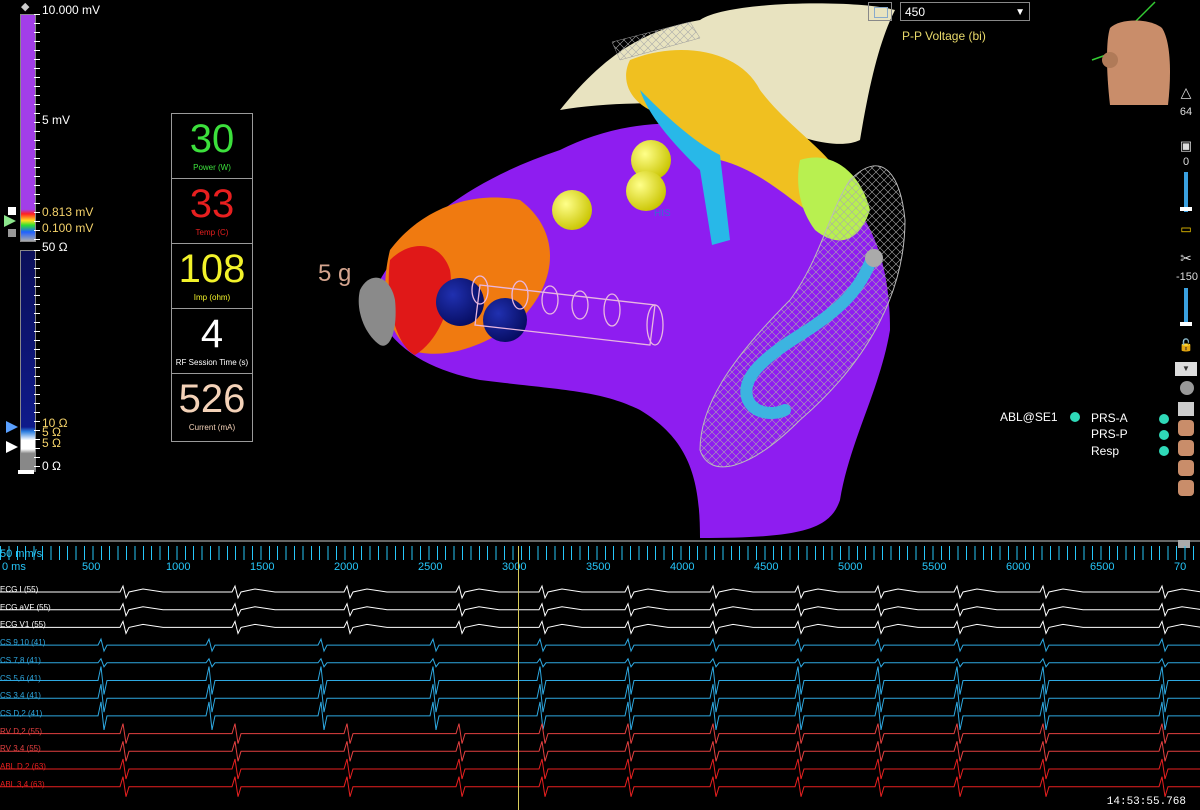 Image resolution: width=1200 pixels, height=810 pixels. What do you see at coordinates (430, 567) in the screenshot?
I see `time-ruler-tick: 2500` at bounding box center [430, 567].